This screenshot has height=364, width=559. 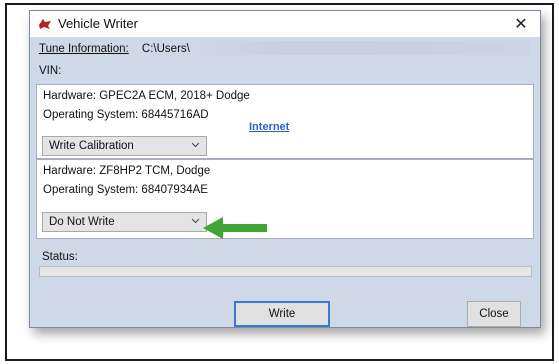 I want to click on vin-label: VIN:, so click(x=50, y=71).